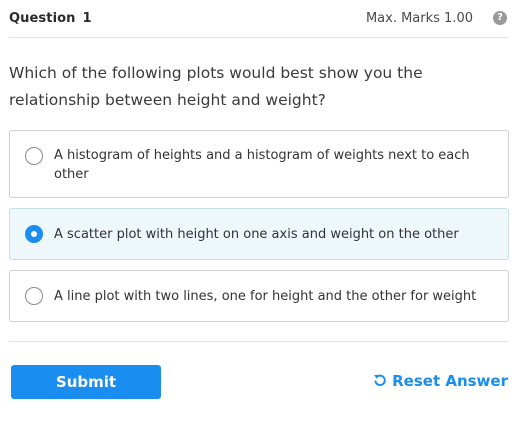 The width and height of the screenshot is (529, 422). I want to click on max-marks: Max. Marks 1.00, so click(419, 18).